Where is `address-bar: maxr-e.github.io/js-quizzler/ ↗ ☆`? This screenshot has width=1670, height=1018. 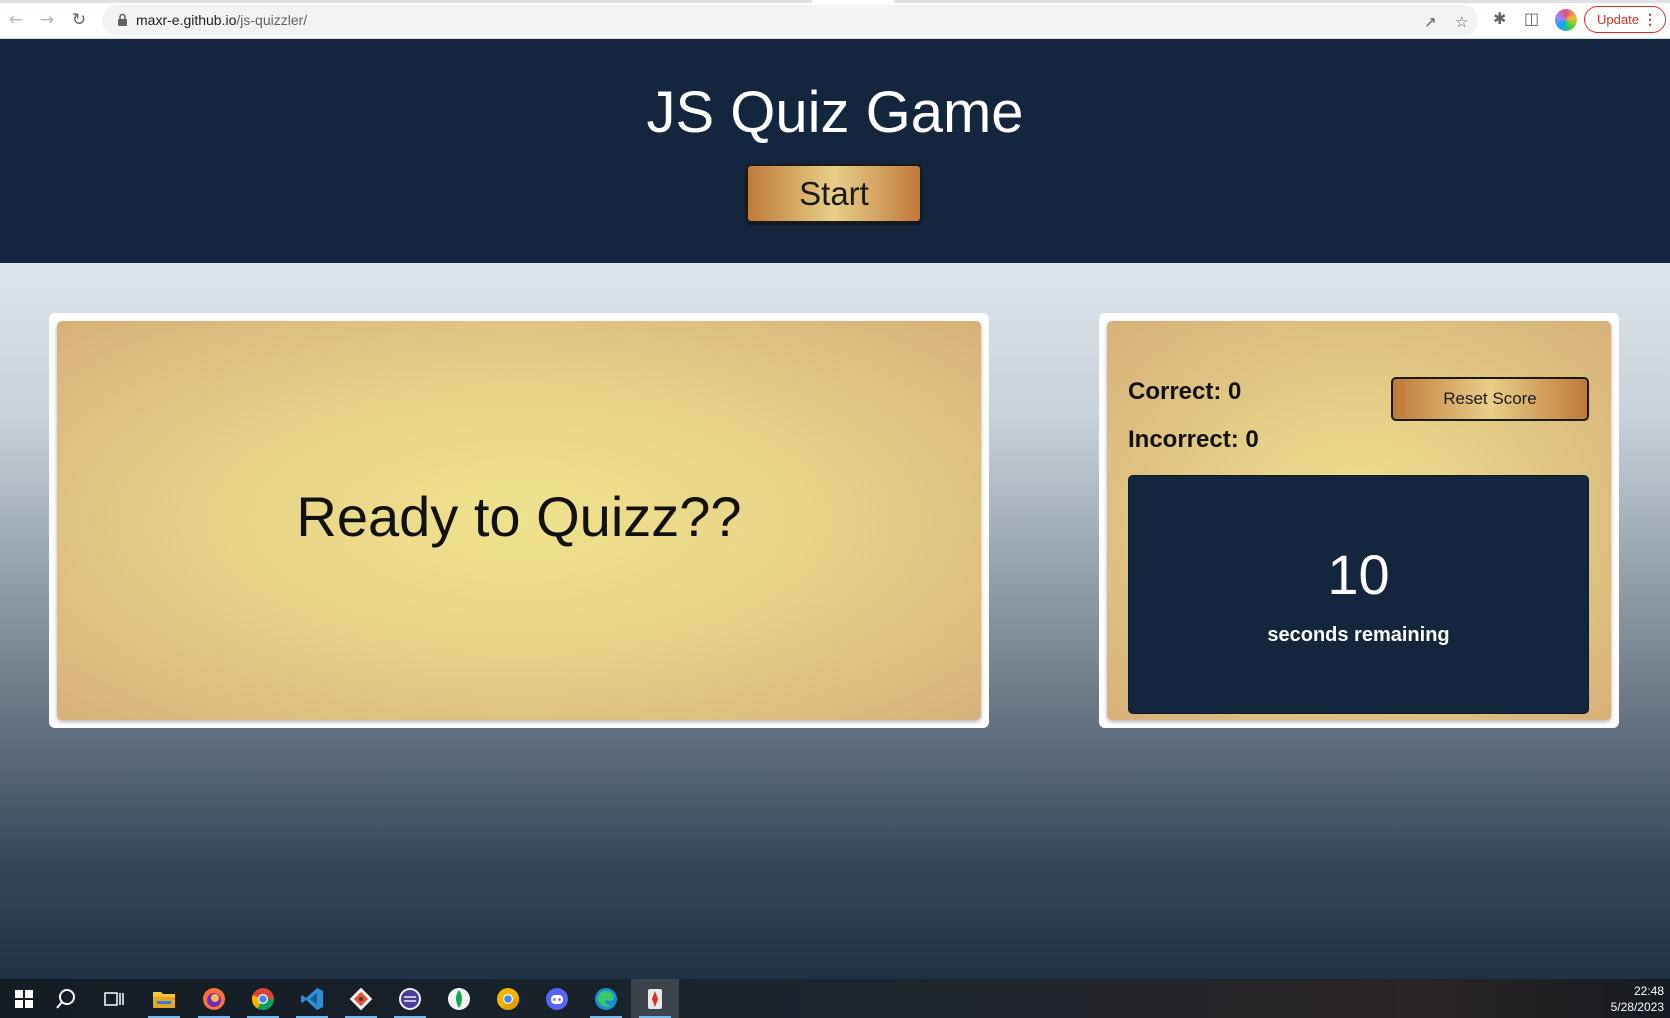 address-bar: maxr-e.github.io/js-quizzler/ ↗ ☆ is located at coordinates (790, 20).